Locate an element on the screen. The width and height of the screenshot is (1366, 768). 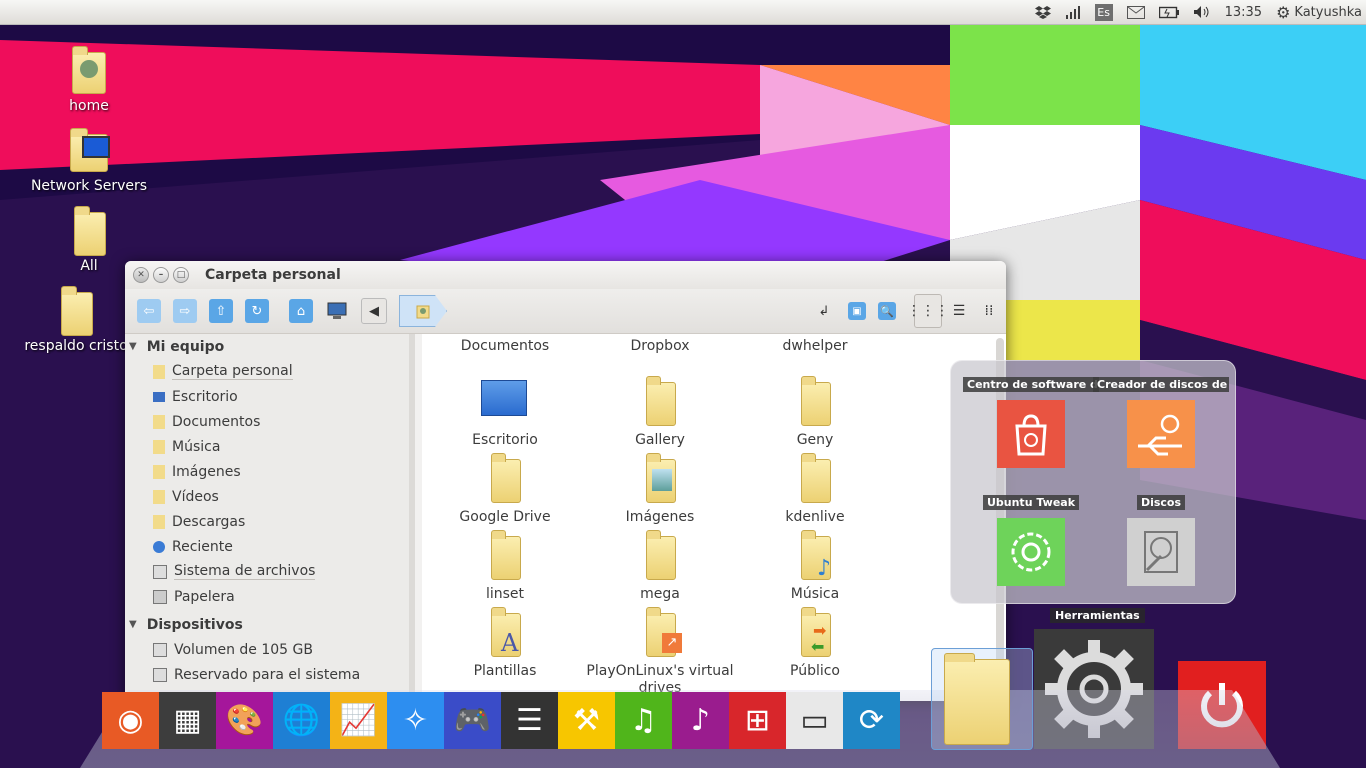
file-label: Documentos is located at coordinates (505, 346).